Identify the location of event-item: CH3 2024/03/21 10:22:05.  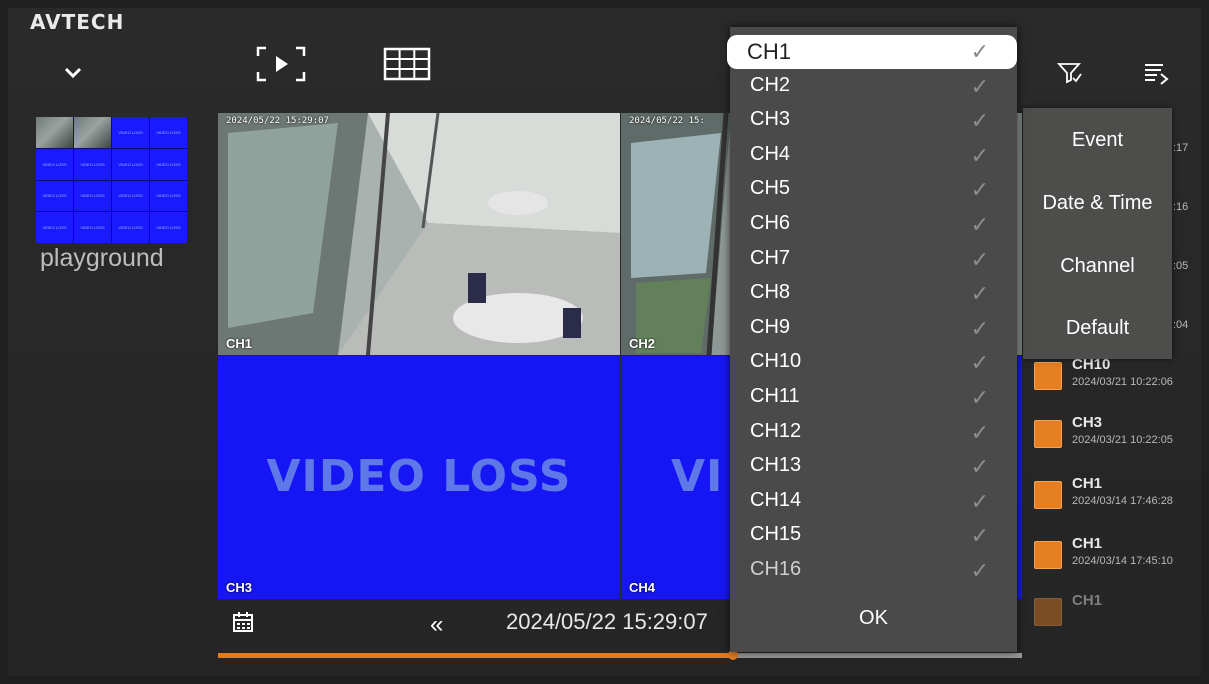
(1114, 436).